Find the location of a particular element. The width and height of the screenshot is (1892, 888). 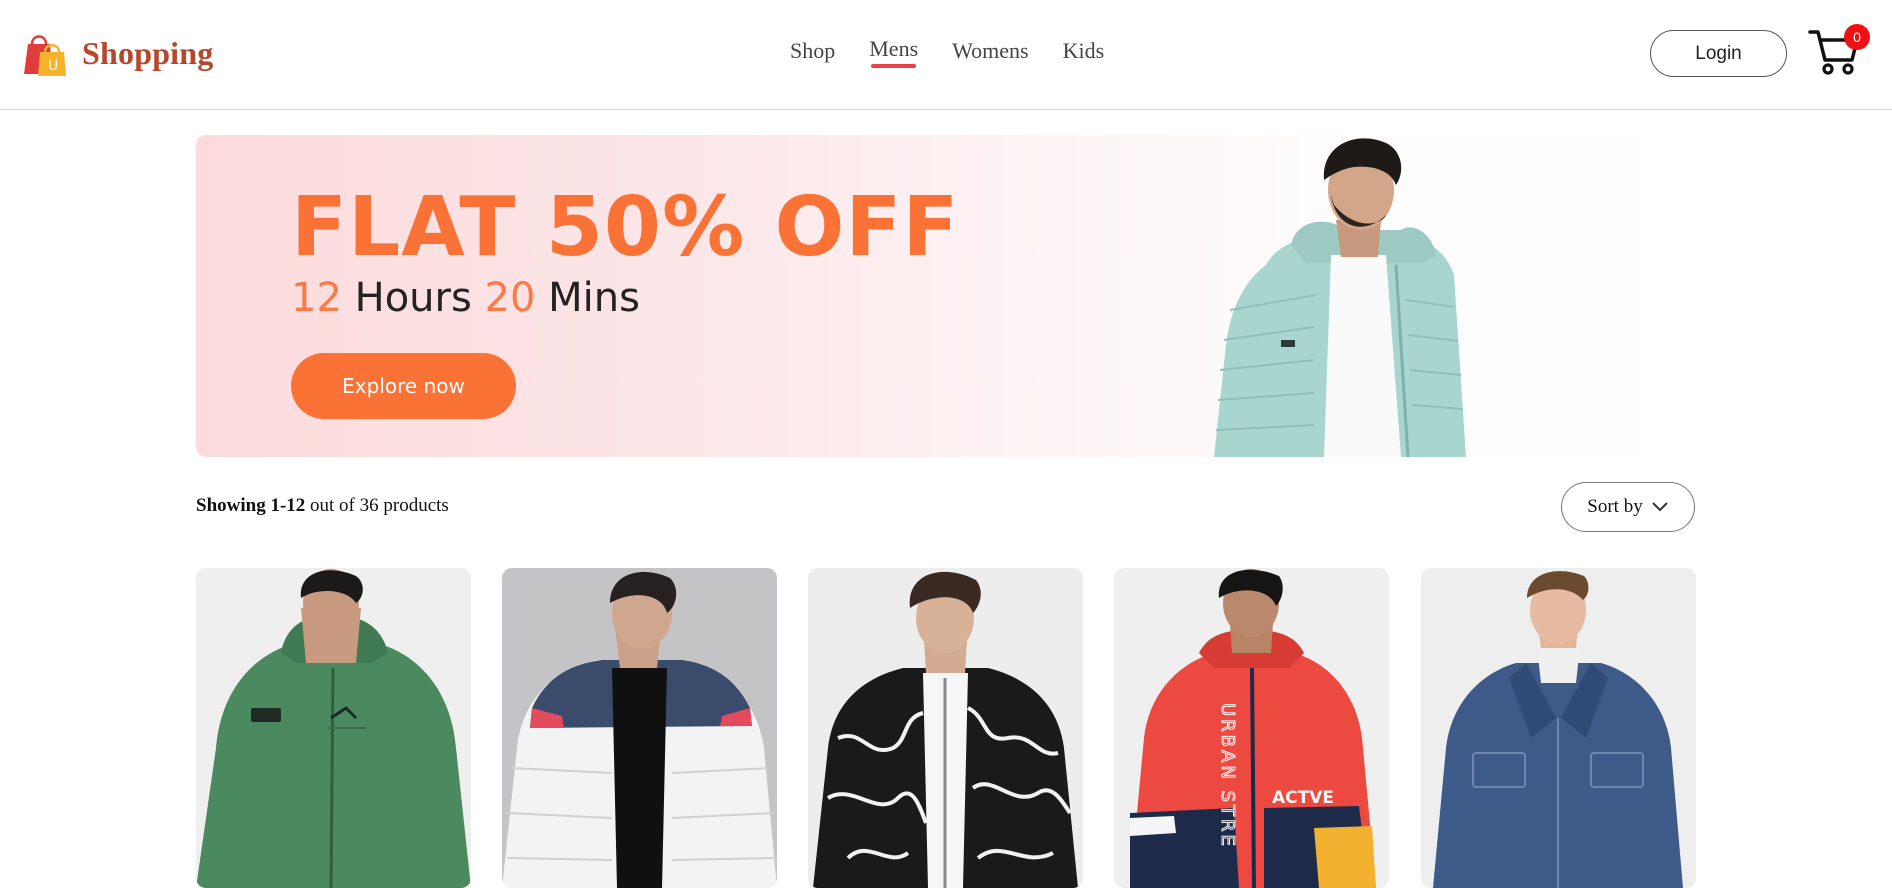

jacket-print-urban: URBAN STRE is located at coordinates (1227, 776).